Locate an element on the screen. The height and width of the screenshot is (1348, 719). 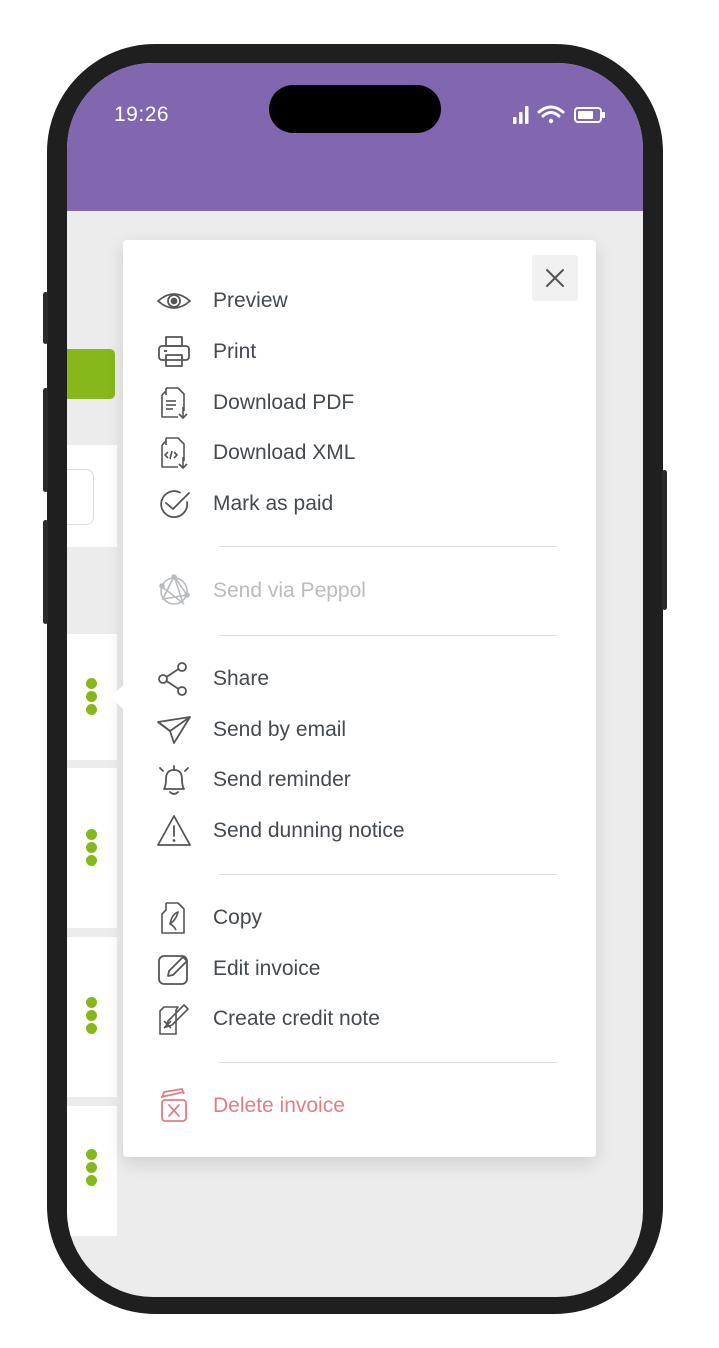
menu-item-send-reminder: Send reminder is located at coordinates (253, 780).